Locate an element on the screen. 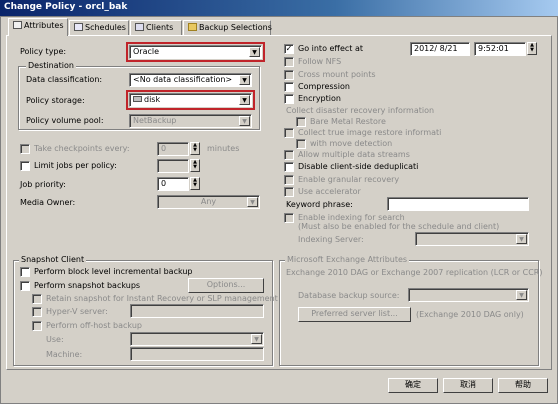 This screenshot has height=404, width=558. indexing-server-select: ▼ is located at coordinates (472, 239).